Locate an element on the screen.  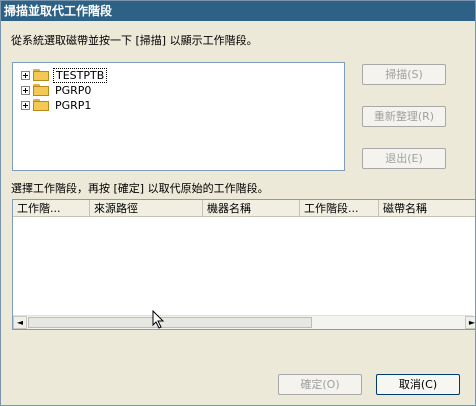
refresh-button: 重新整理(R) is located at coordinates (404, 116).